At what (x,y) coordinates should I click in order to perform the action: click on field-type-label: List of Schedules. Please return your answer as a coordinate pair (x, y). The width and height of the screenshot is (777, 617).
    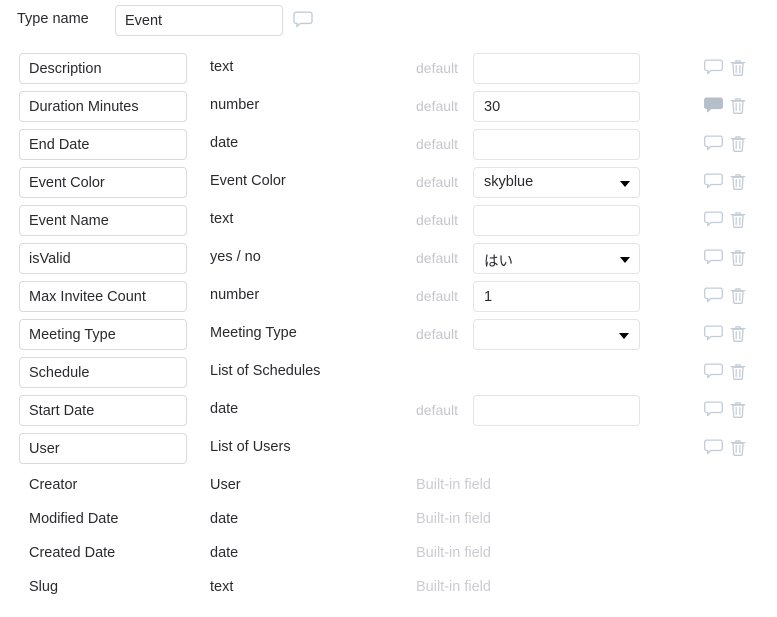
    Looking at the image, I should click on (265, 371).